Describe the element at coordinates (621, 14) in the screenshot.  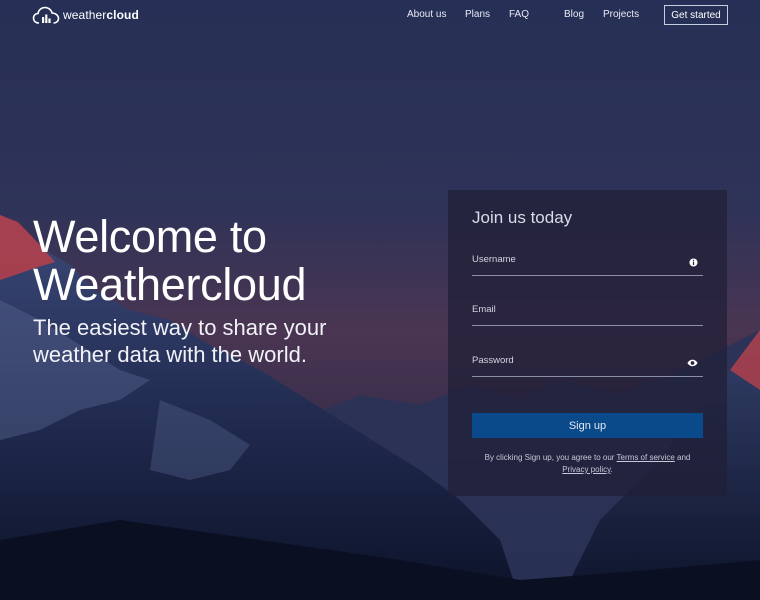
I see `nav-projects: Projects` at that location.